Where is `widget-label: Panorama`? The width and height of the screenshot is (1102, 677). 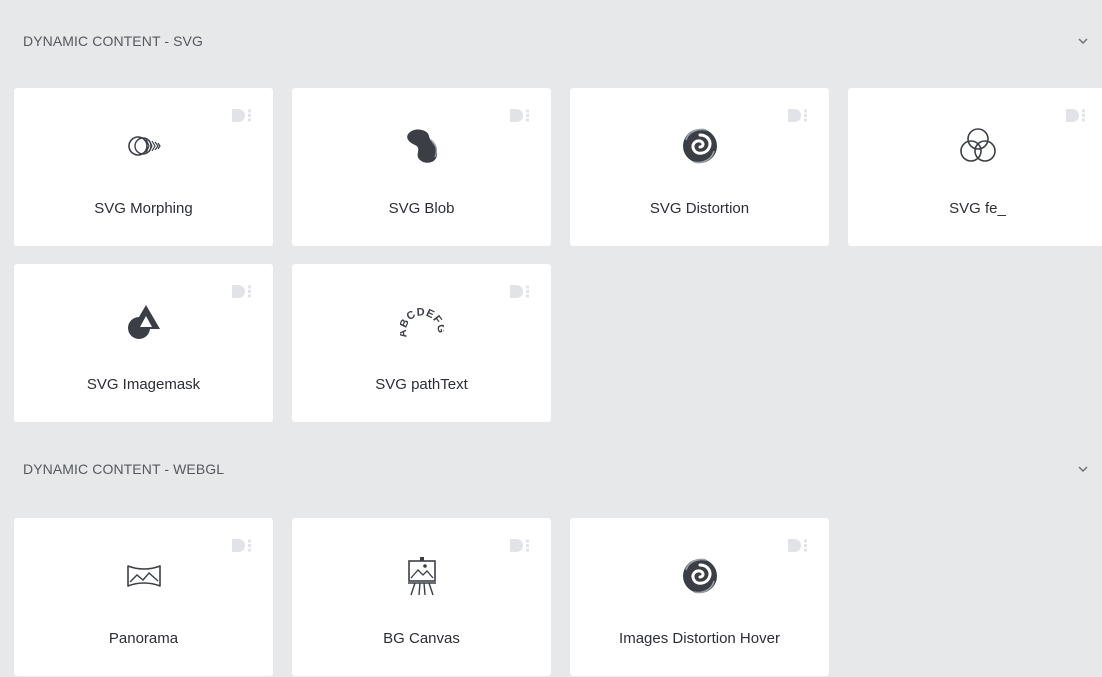
widget-label: Panorama is located at coordinates (143, 638).